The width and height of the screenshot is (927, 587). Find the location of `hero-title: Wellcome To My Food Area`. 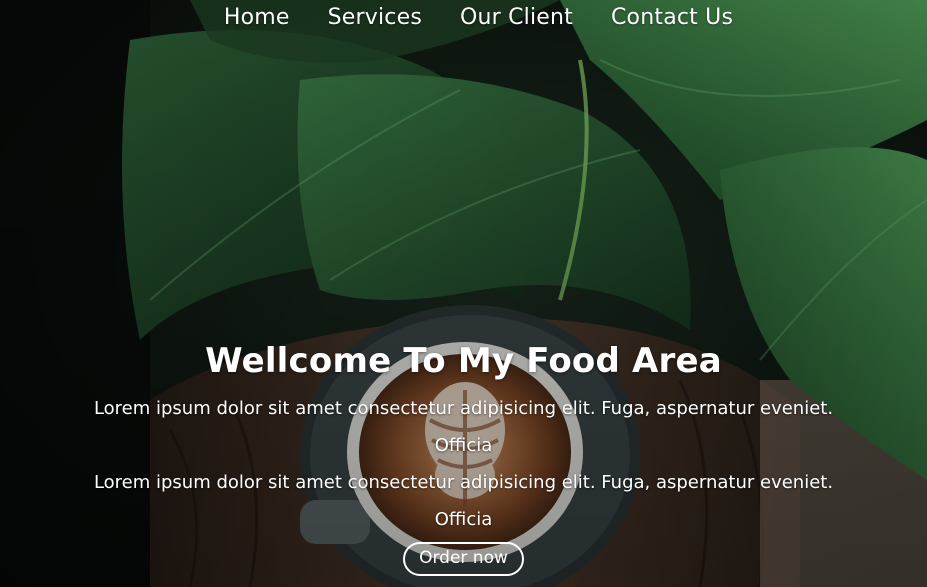

hero-title: Wellcome To My Food Area is located at coordinates (463, 361).